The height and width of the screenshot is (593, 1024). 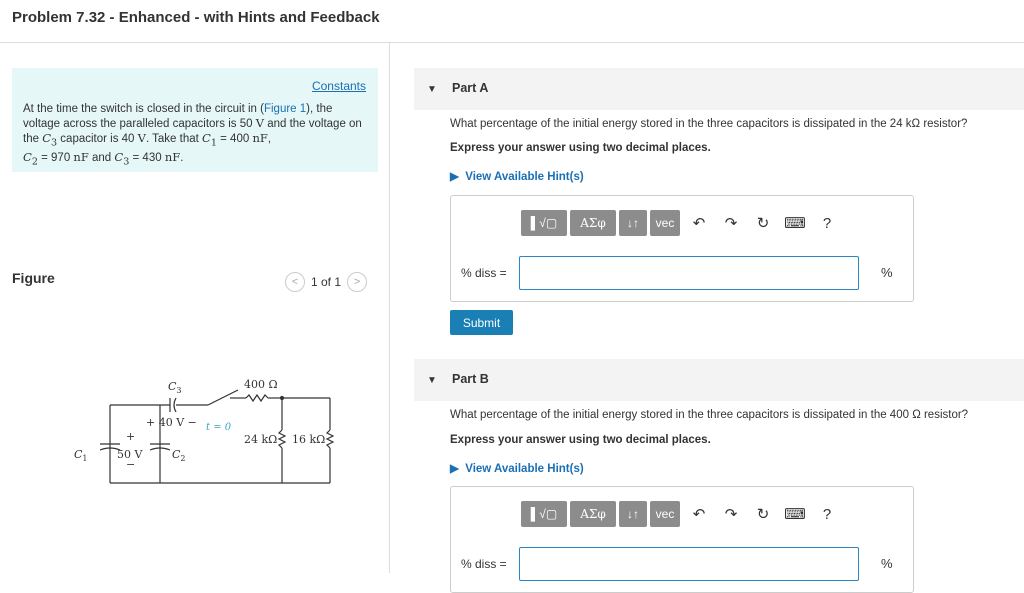 What do you see at coordinates (147, 158) in the screenshot?
I see `intro-text: = 430` at bounding box center [147, 158].